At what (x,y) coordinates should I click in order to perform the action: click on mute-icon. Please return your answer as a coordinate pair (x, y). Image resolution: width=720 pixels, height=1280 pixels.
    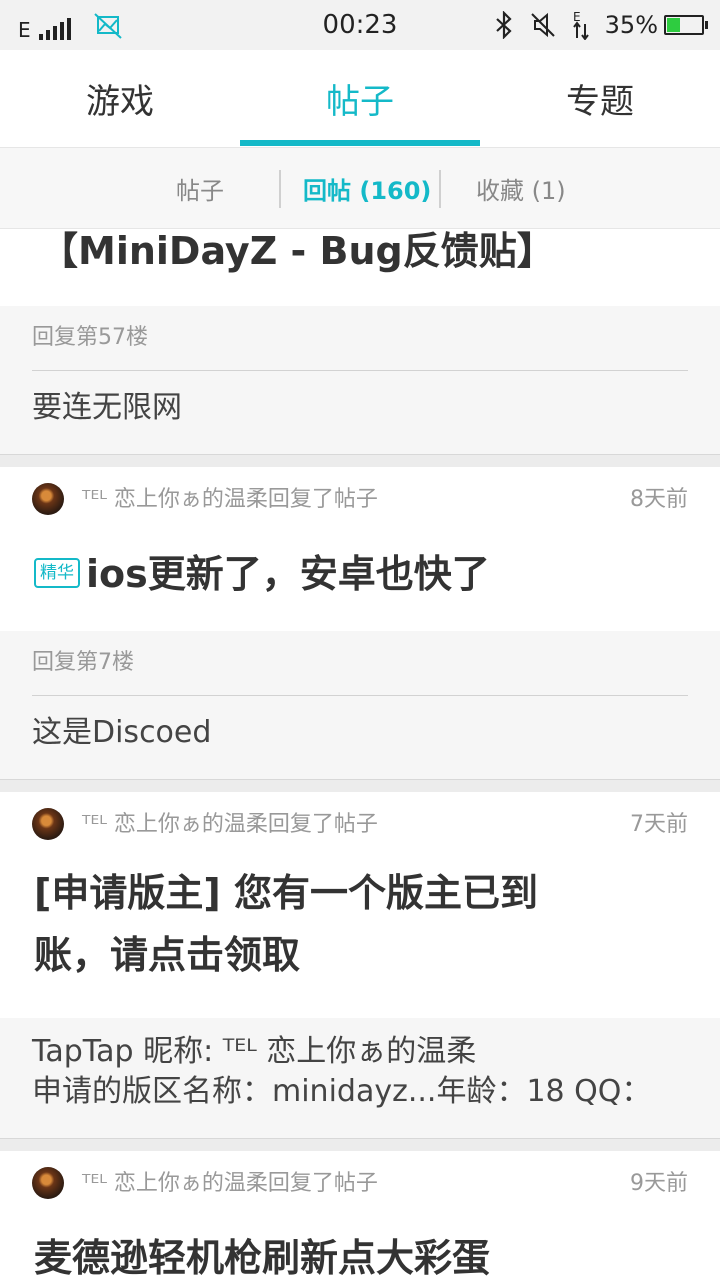
    Looking at the image, I should click on (542, 25).